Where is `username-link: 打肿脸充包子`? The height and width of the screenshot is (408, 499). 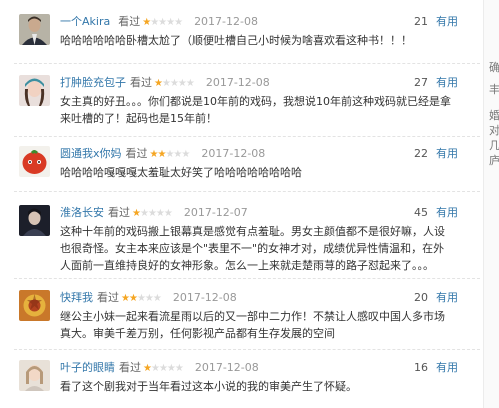 username-link: 打肿脸充包子 is located at coordinates (93, 82).